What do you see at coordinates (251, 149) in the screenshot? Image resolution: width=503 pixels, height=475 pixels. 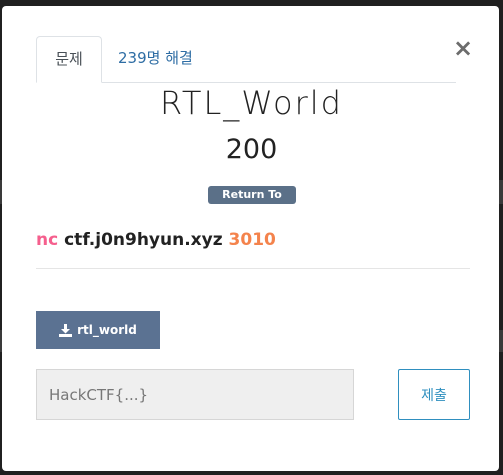 I see `challenge-points: 200` at bounding box center [251, 149].